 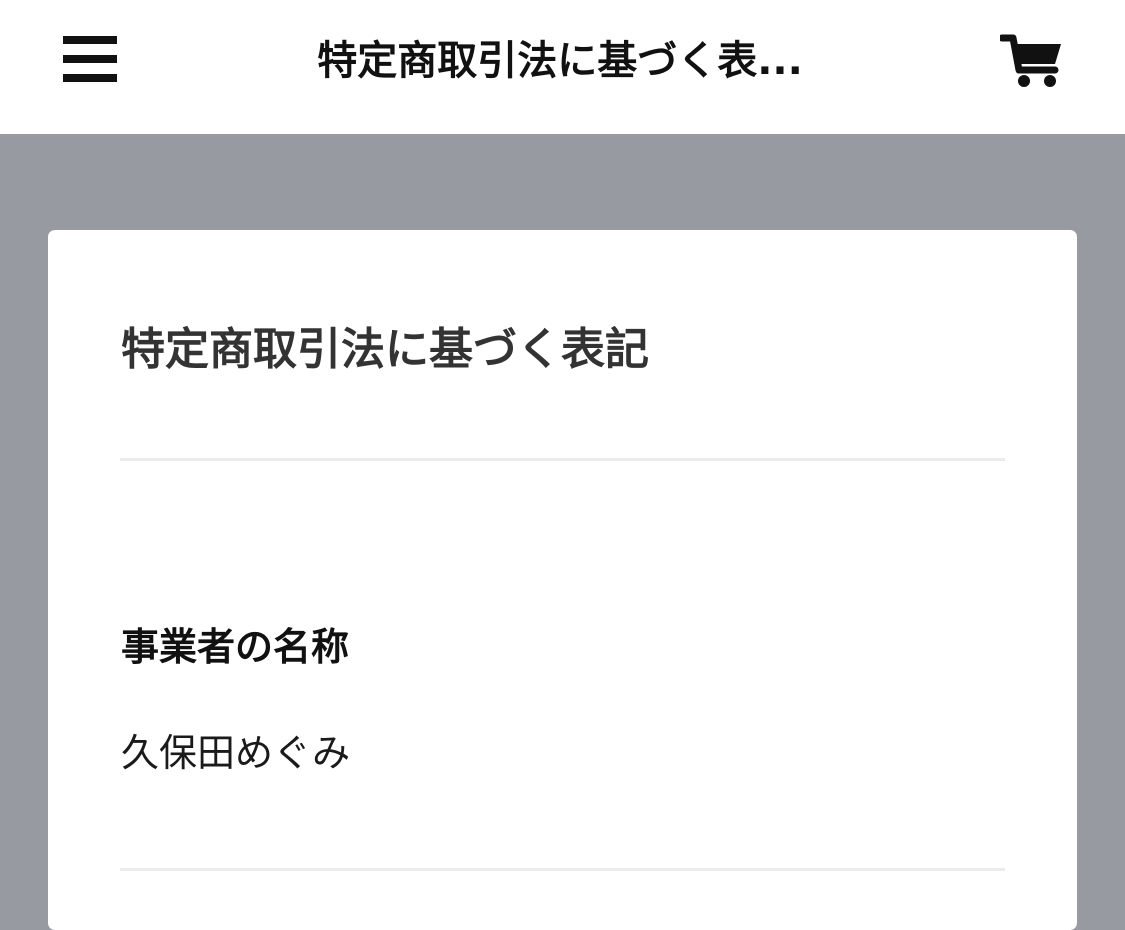 What do you see at coordinates (1030, 60) in the screenshot?
I see `shopping-cart-icon` at bounding box center [1030, 60].